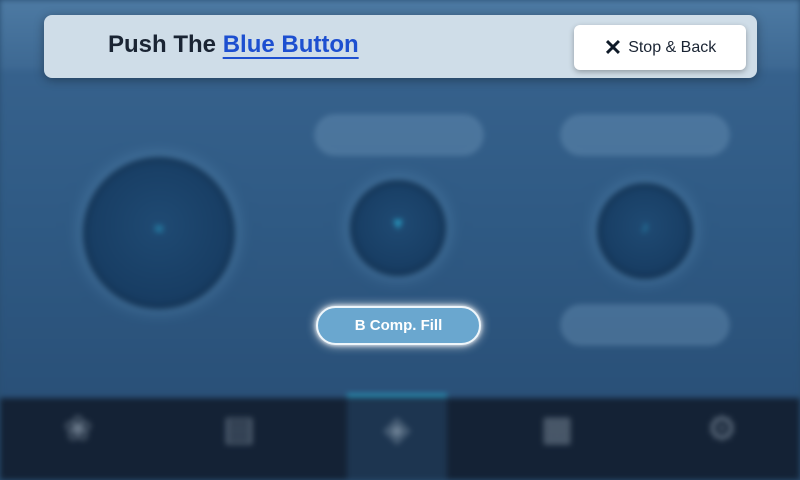 Image resolution: width=800 pixels, height=480 pixels. I want to click on ghost-pill-top-middle, so click(399, 135).